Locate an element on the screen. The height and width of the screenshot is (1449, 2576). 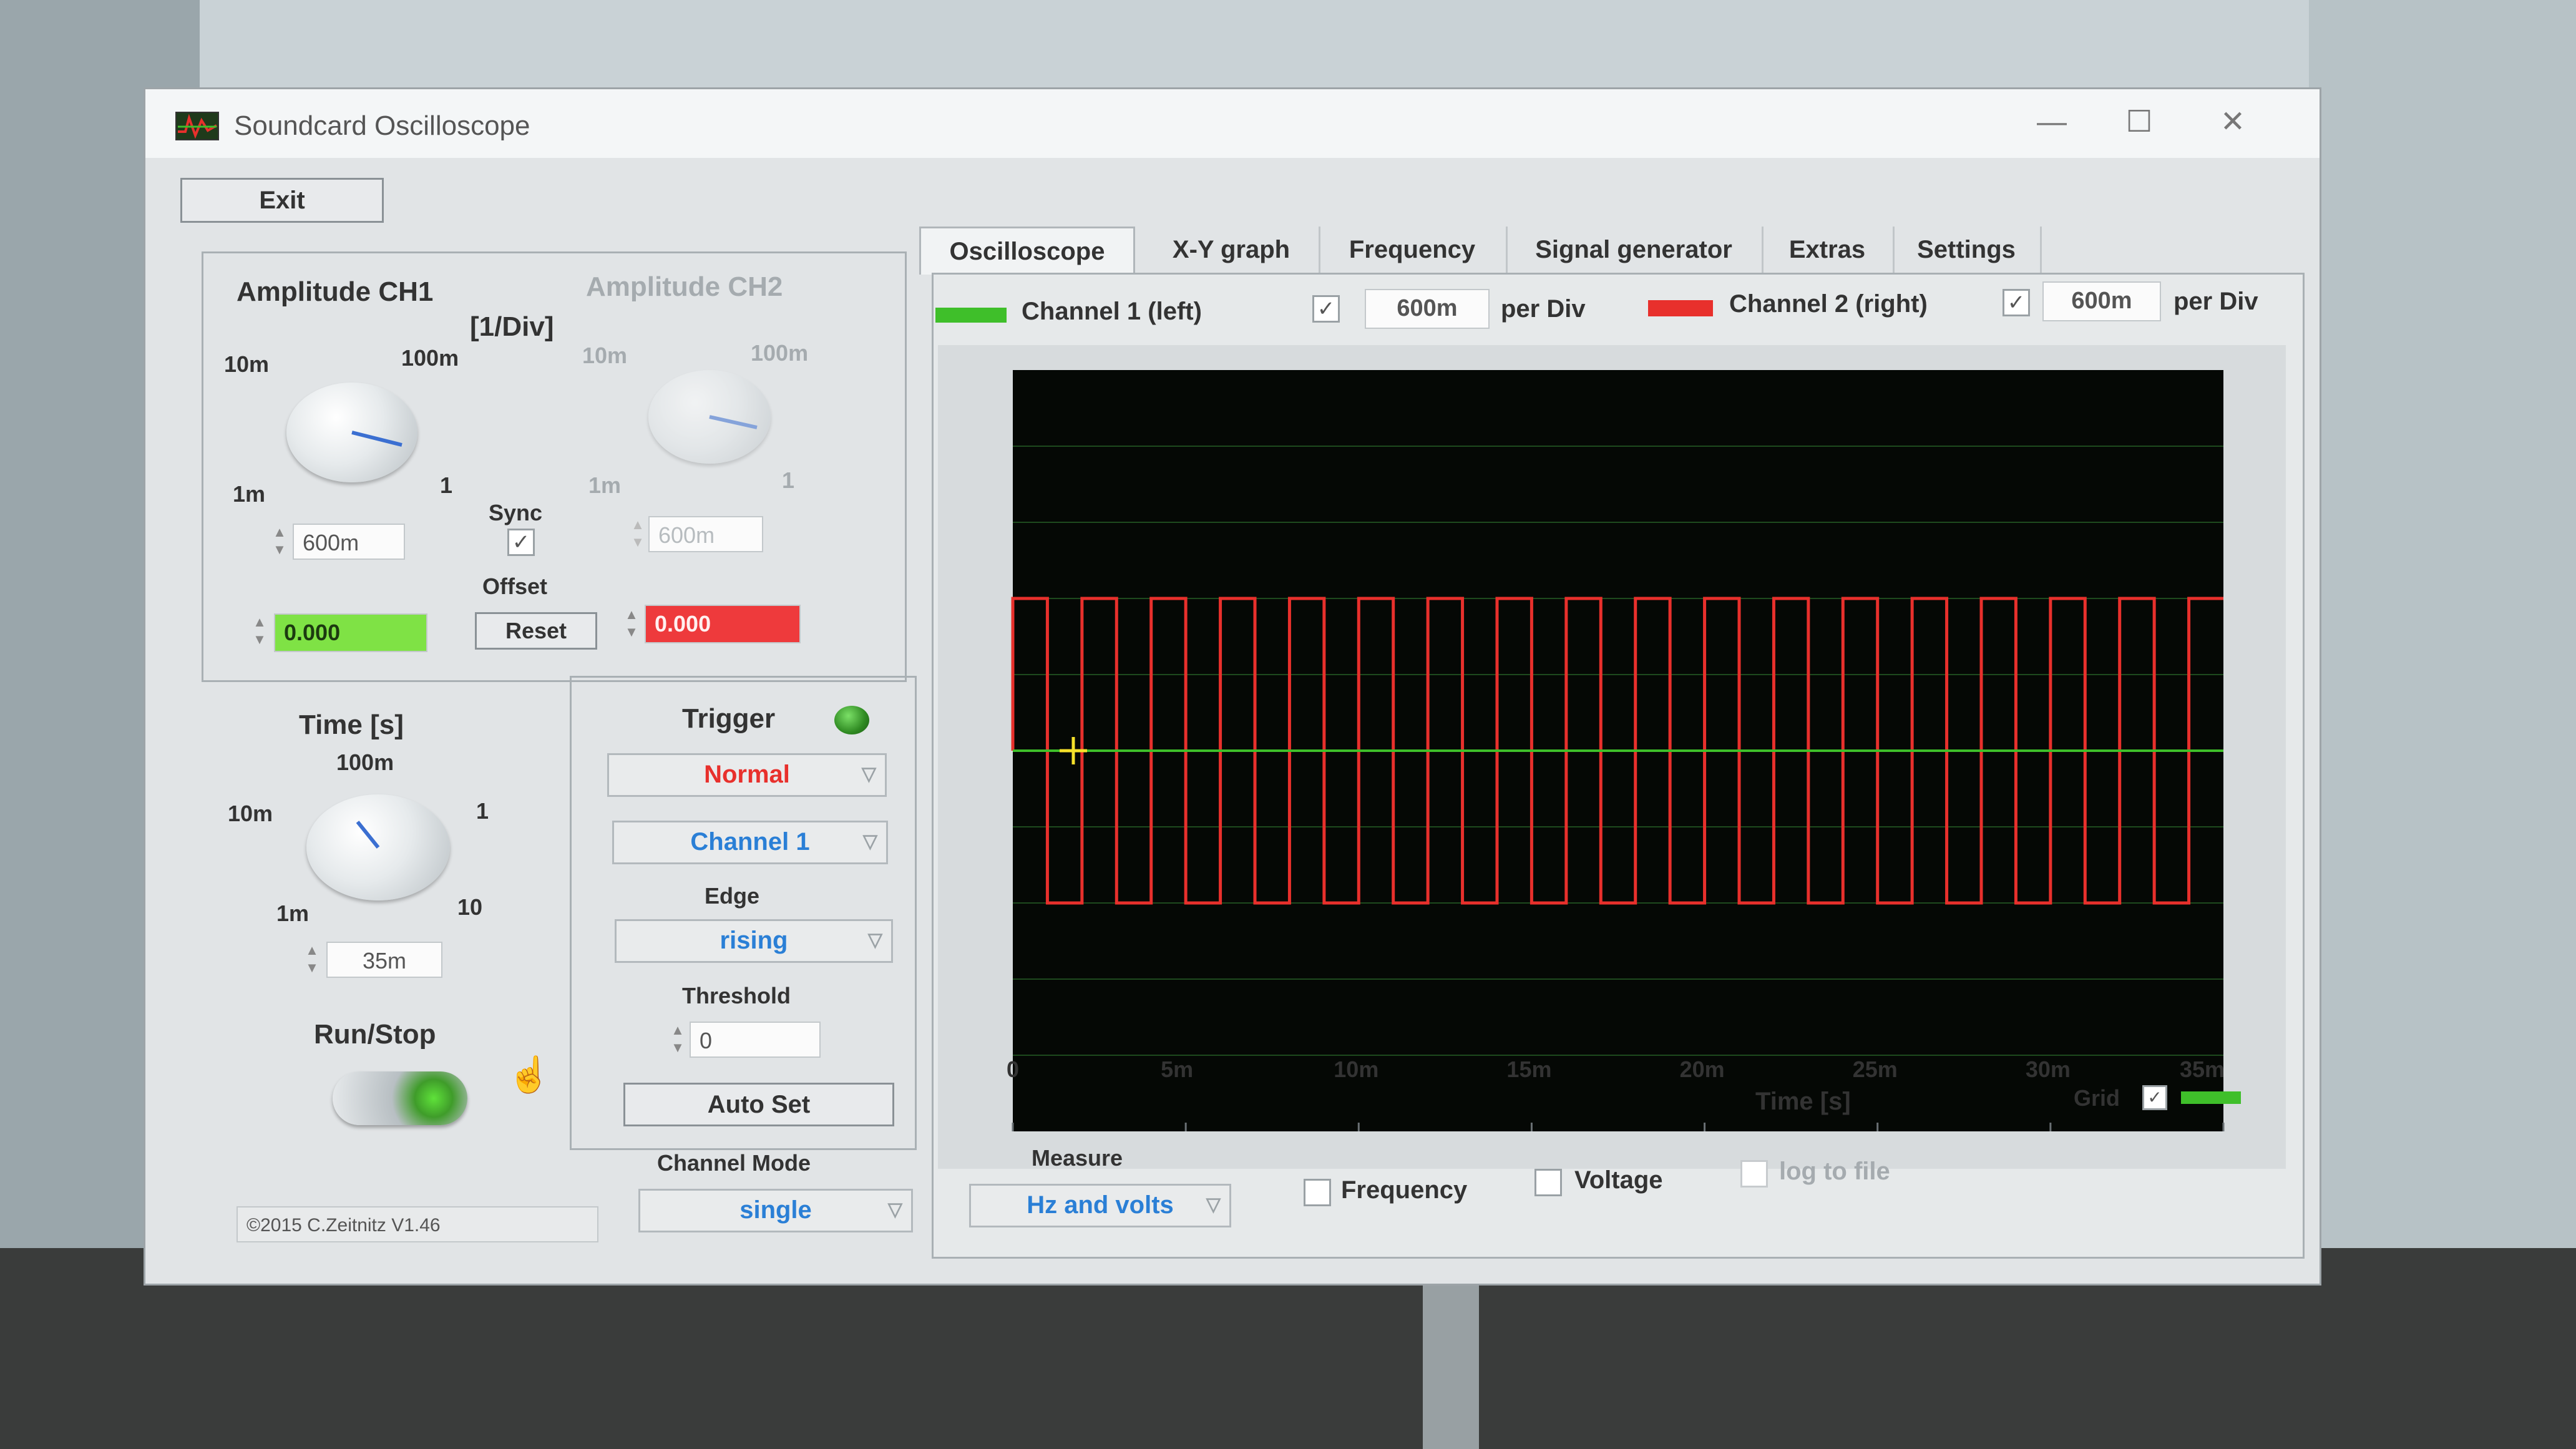
measure-frequency-checkbox is located at coordinates (1317, 1192).